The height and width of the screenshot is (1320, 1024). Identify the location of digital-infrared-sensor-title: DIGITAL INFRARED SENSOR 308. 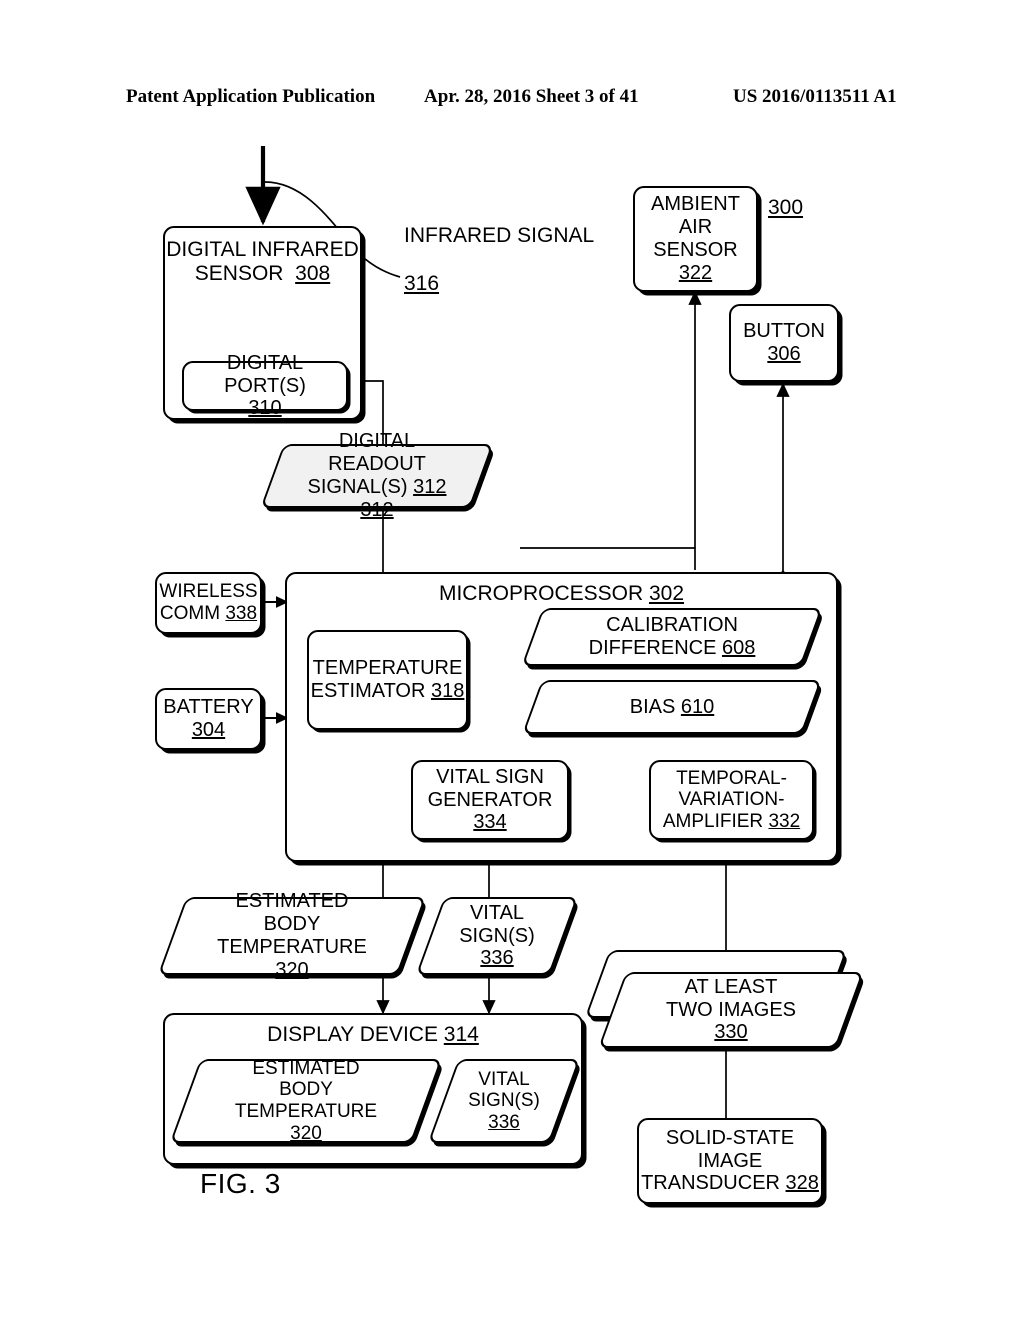
(262, 262).